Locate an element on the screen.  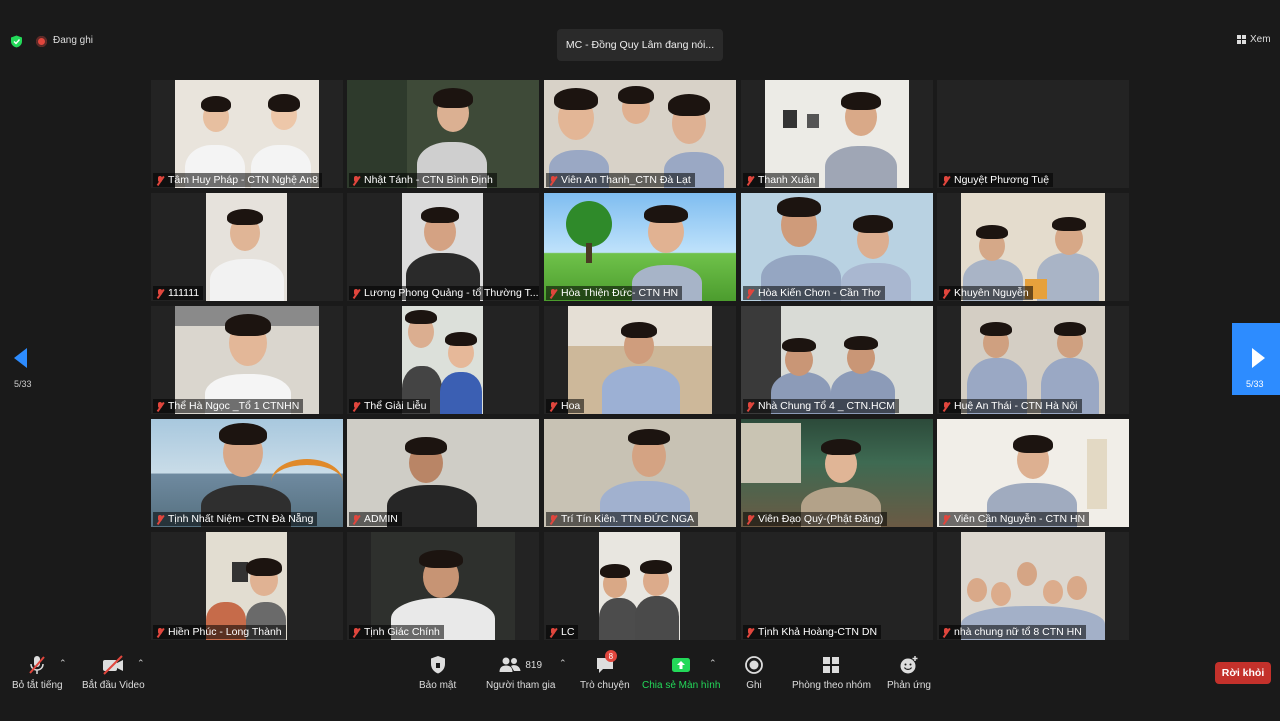
participants-icon: 819 is located at coordinates (520, 665).